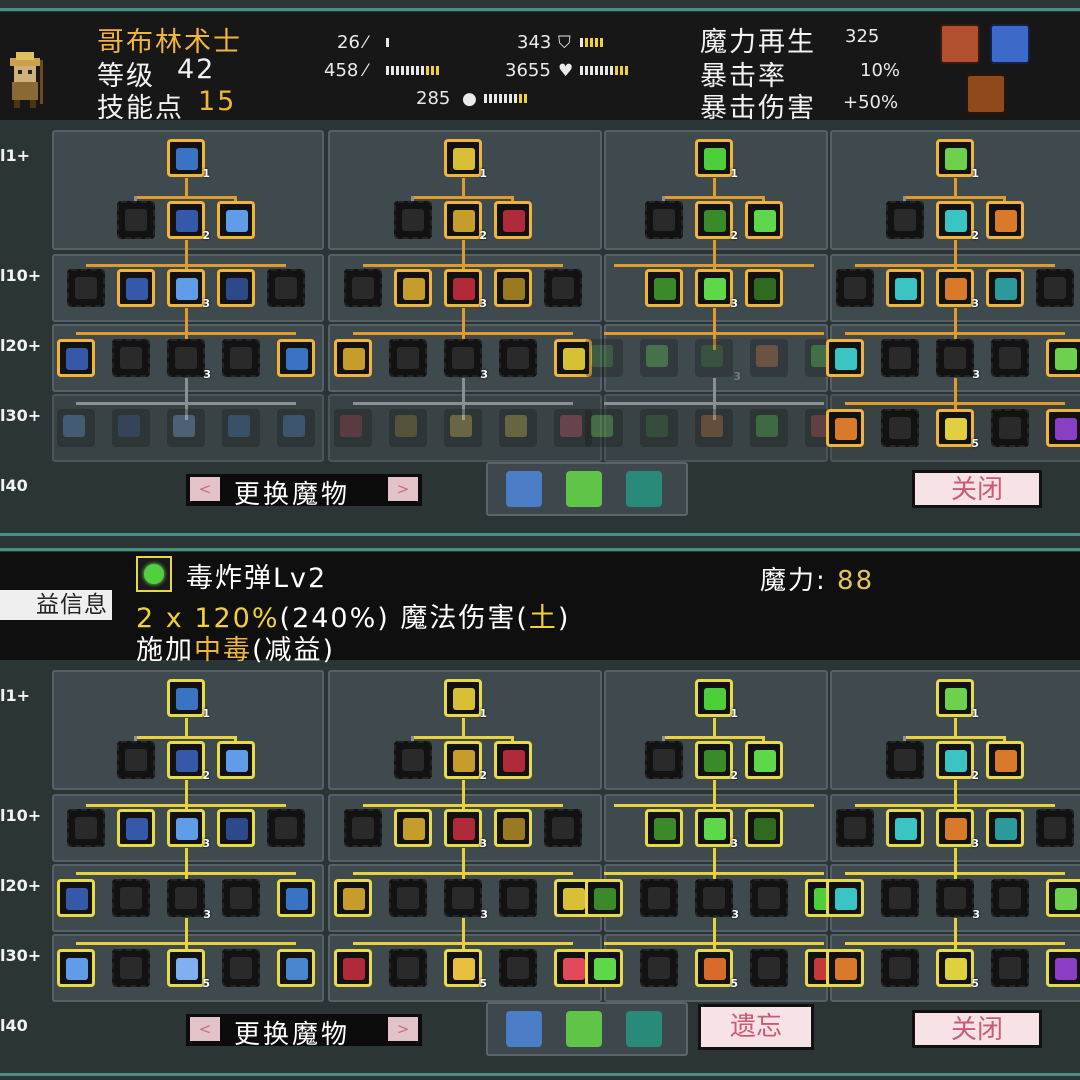  What do you see at coordinates (403, 1029) in the screenshot?
I see `next-arrow-button: >` at bounding box center [403, 1029].